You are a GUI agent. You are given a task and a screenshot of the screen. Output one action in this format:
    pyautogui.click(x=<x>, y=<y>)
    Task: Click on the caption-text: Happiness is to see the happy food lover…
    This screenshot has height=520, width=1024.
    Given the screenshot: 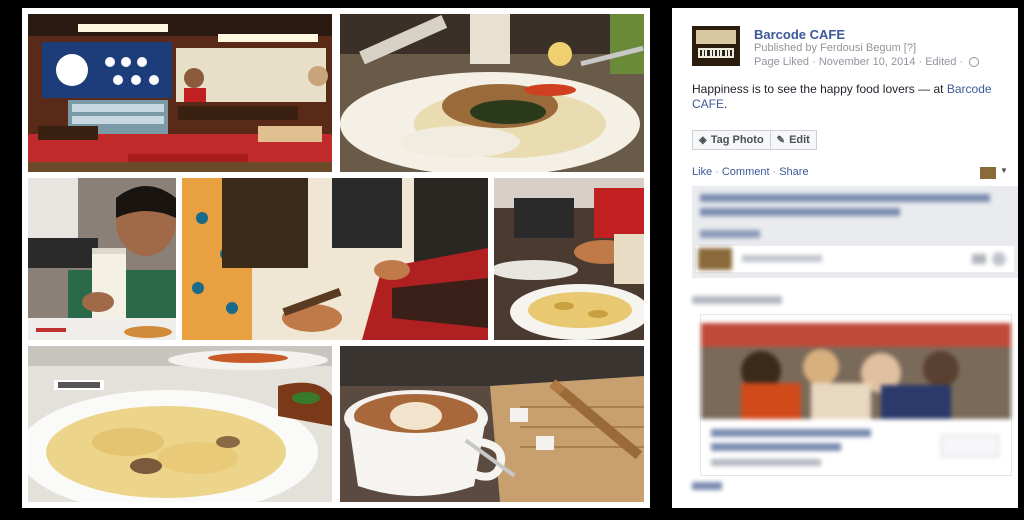 What is the action you would take?
    pyautogui.click(x=803, y=89)
    